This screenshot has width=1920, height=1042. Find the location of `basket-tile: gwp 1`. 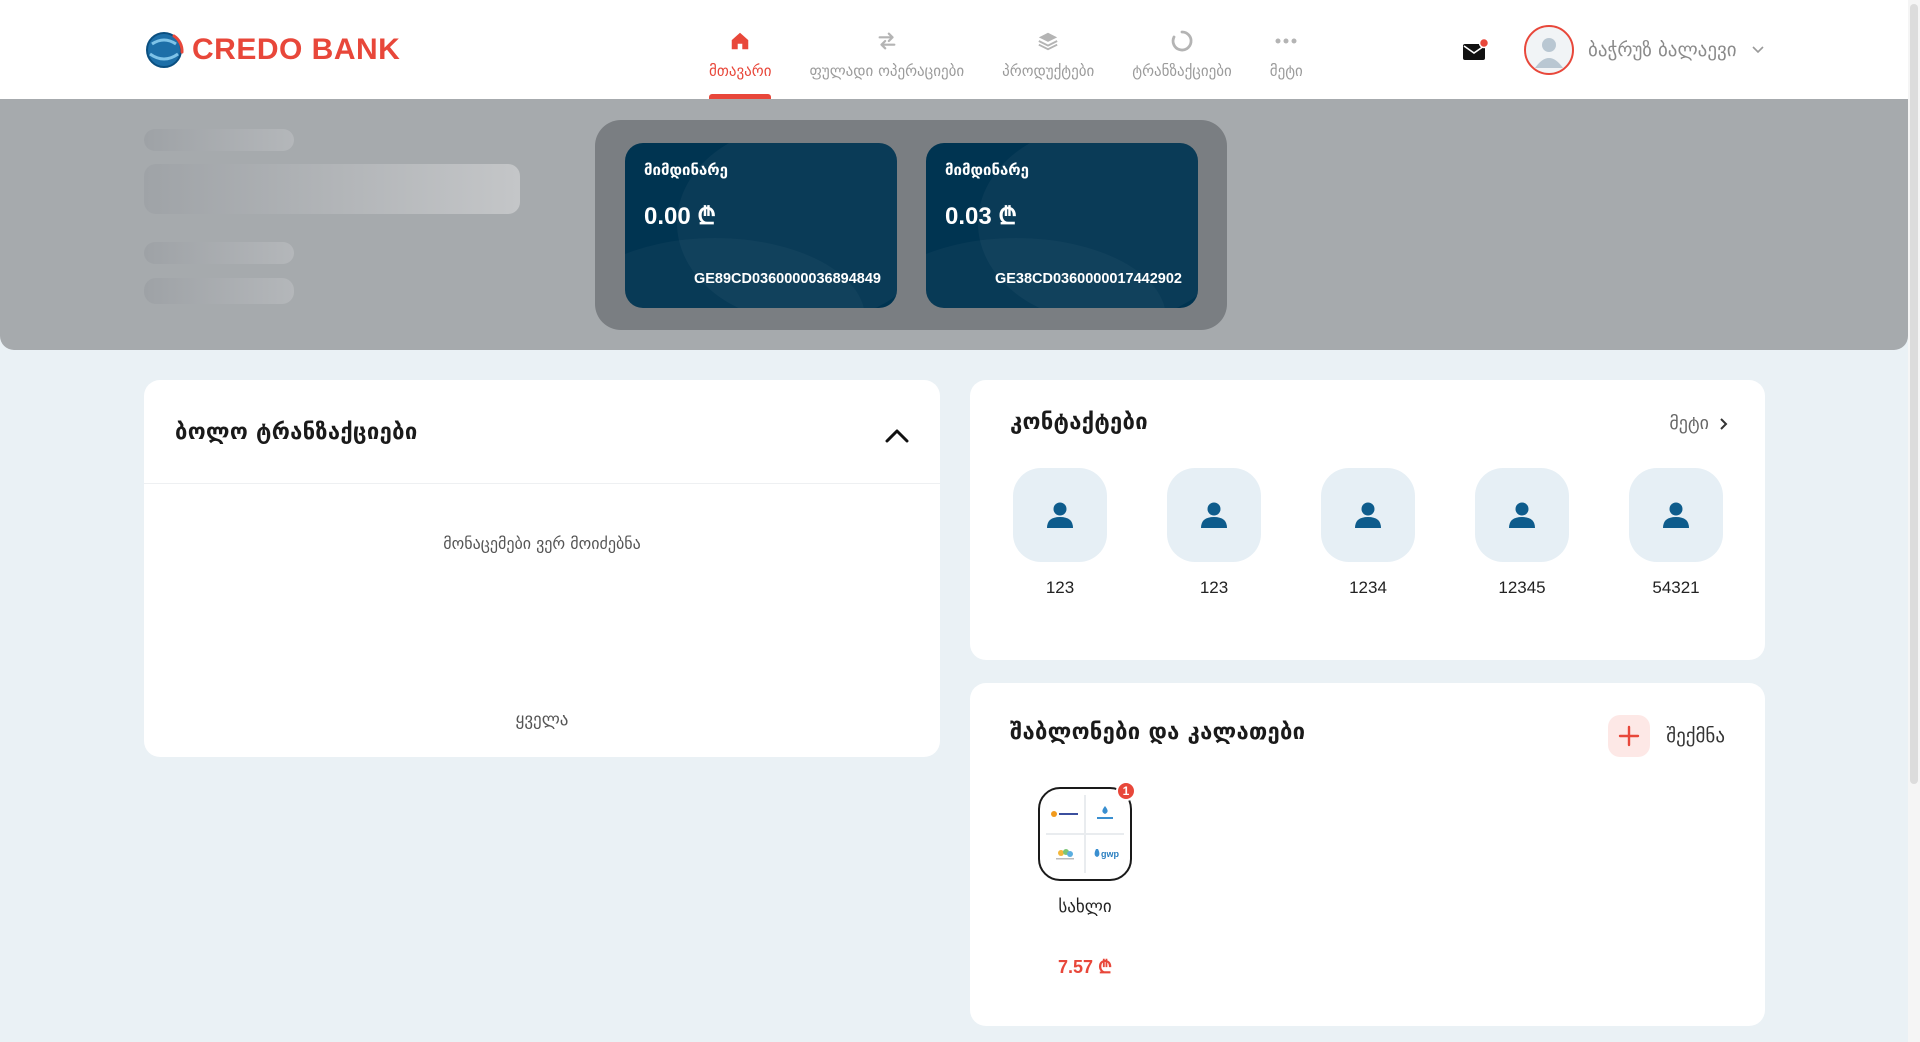

basket-tile: gwp 1 is located at coordinates (1087, 831).